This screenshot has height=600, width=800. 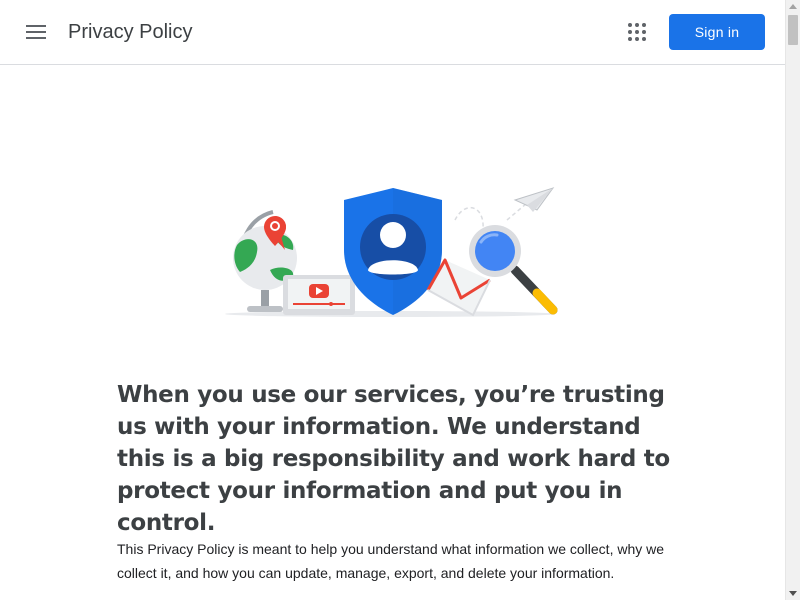 What do you see at coordinates (793, 593) in the screenshot?
I see `scroll-down-arrow-icon` at bounding box center [793, 593].